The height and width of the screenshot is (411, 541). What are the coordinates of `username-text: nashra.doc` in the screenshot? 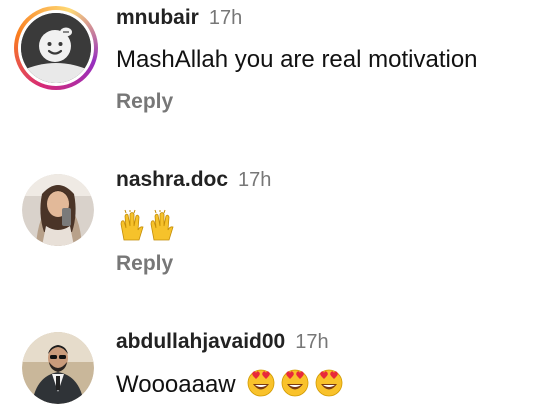 It's located at (172, 179).